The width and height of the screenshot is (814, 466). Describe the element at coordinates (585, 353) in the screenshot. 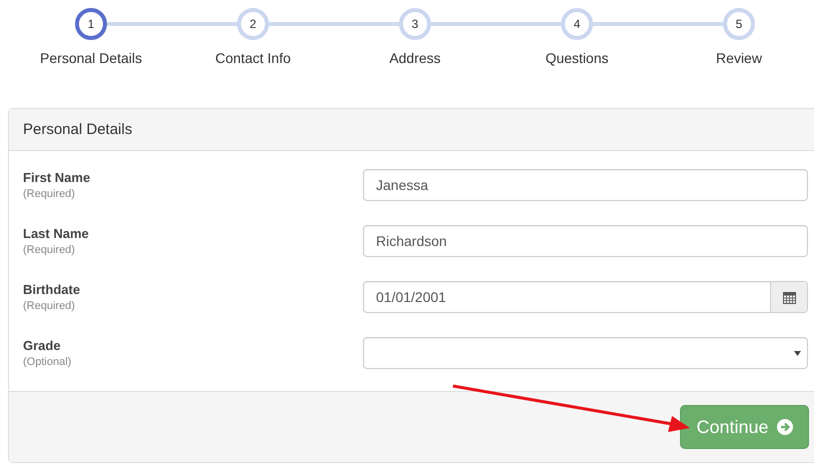

I see `select-field` at that location.